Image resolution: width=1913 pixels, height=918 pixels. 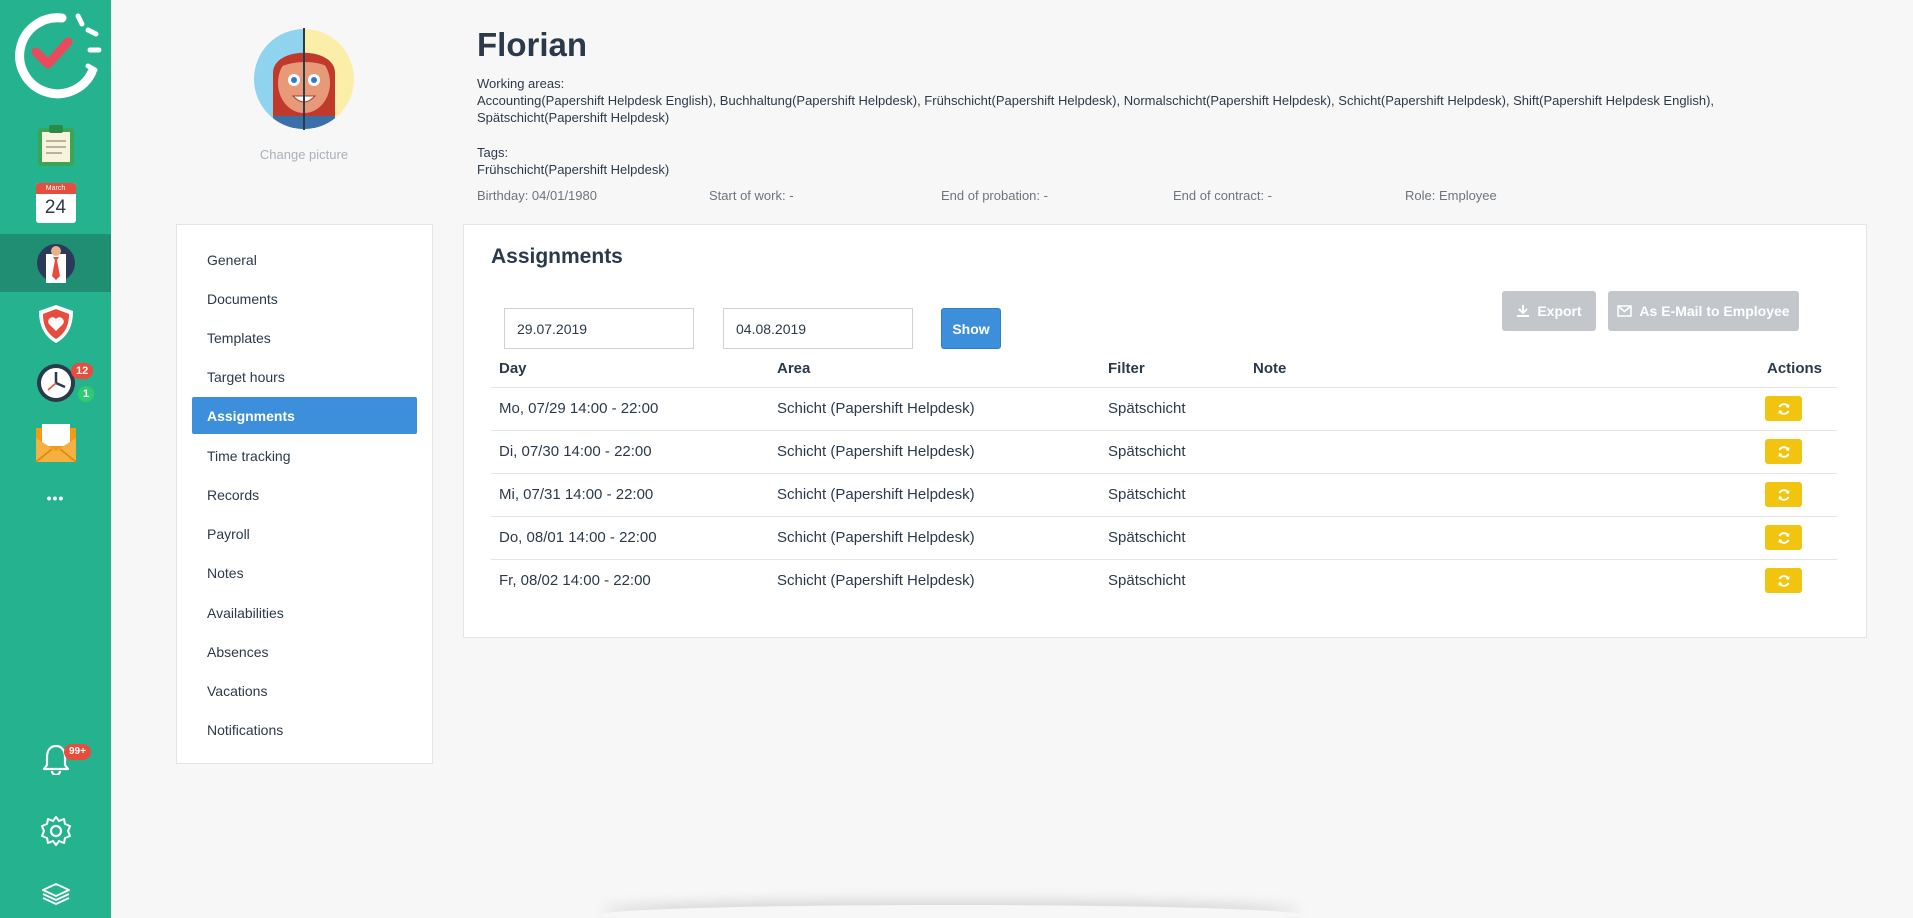 I want to click on menu-item-absences: Absences, so click(x=304, y=651).